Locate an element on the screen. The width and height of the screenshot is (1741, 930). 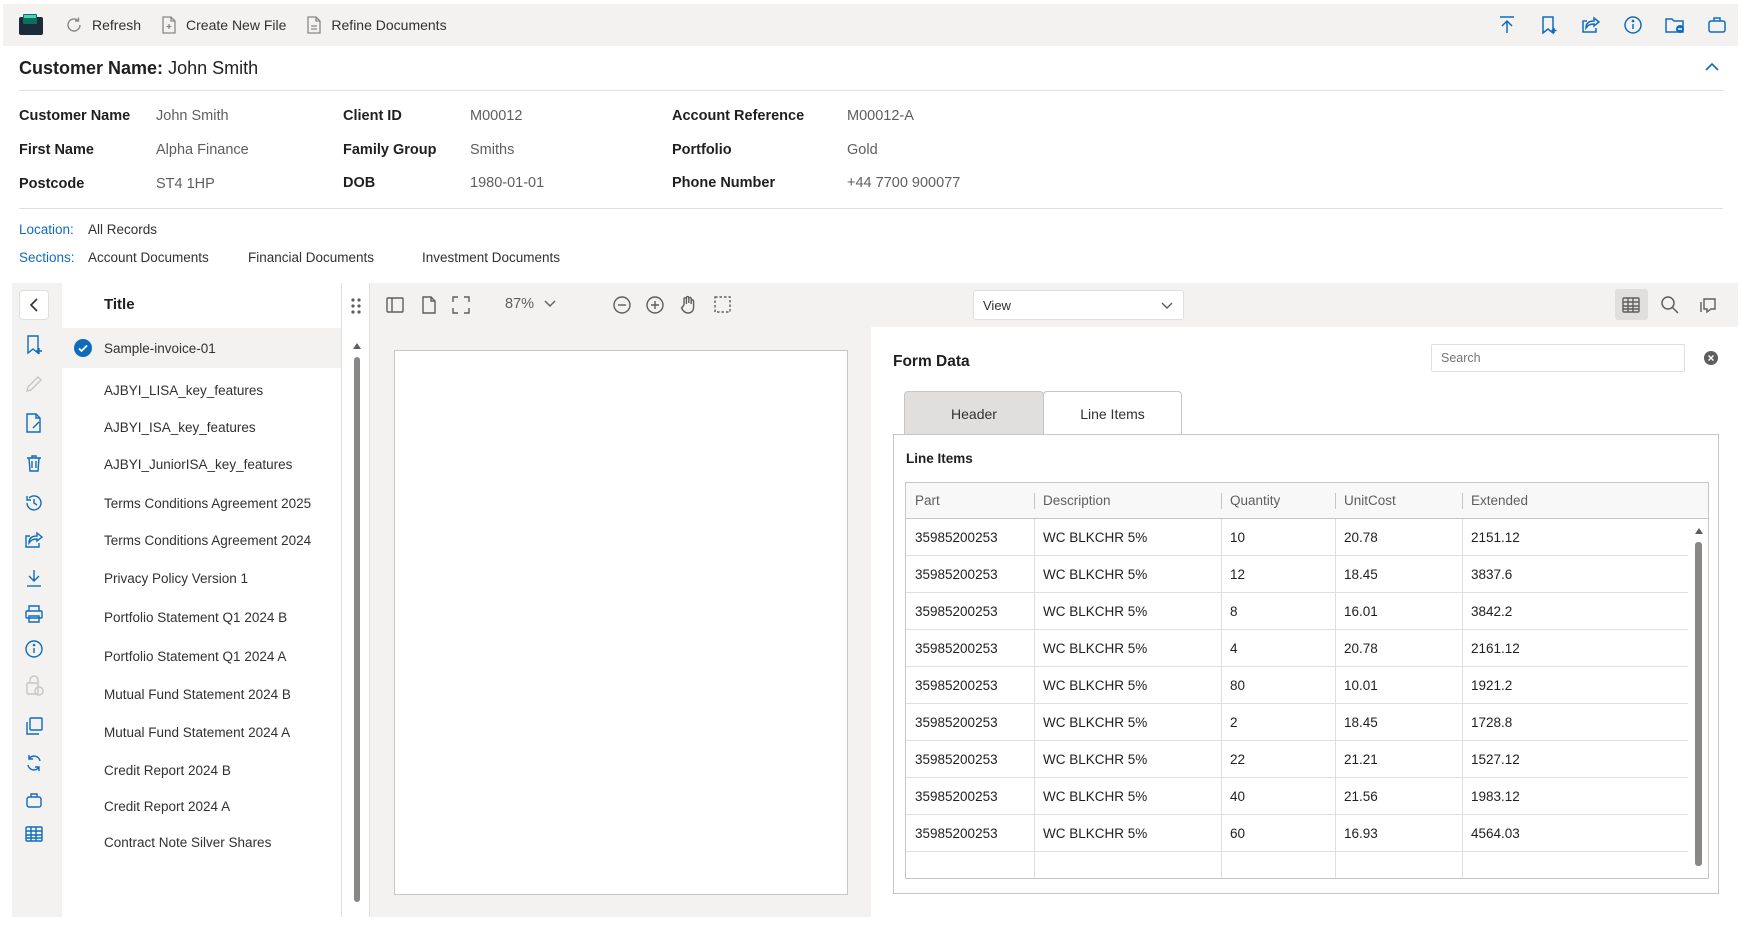
cell-extended: 1728.8 is located at coordinates (1491, 722).